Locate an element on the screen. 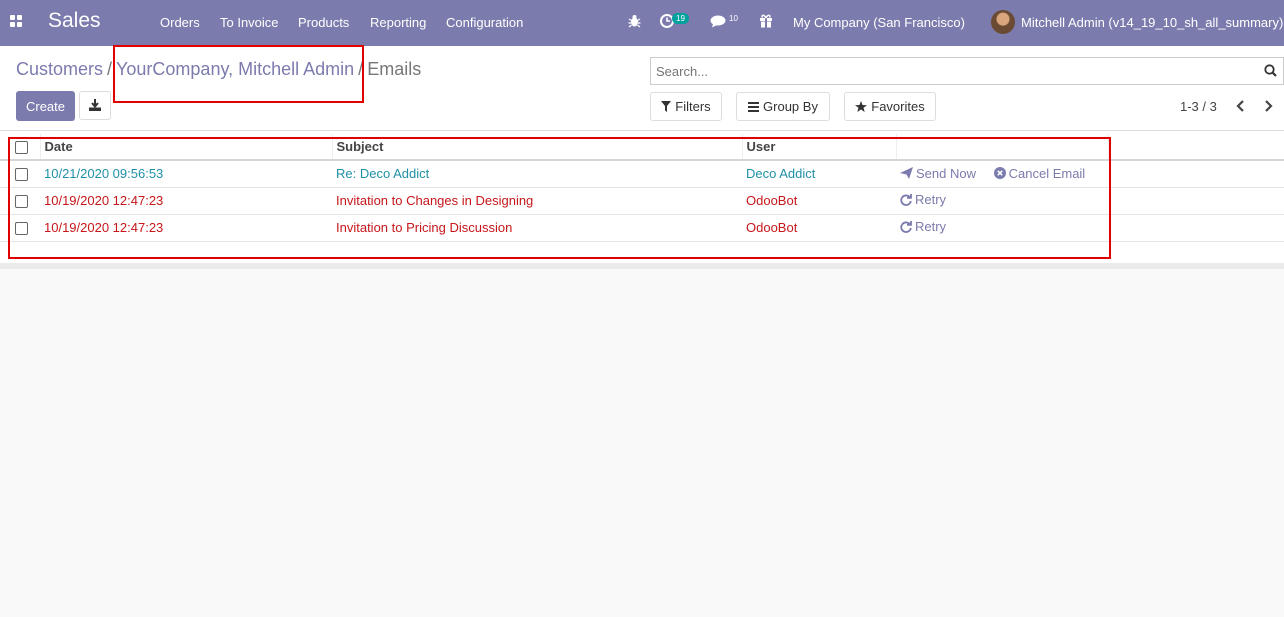 The height and width of the screenshot is (617, 1284). app-name: Sales is located at coordinates (74, 21).